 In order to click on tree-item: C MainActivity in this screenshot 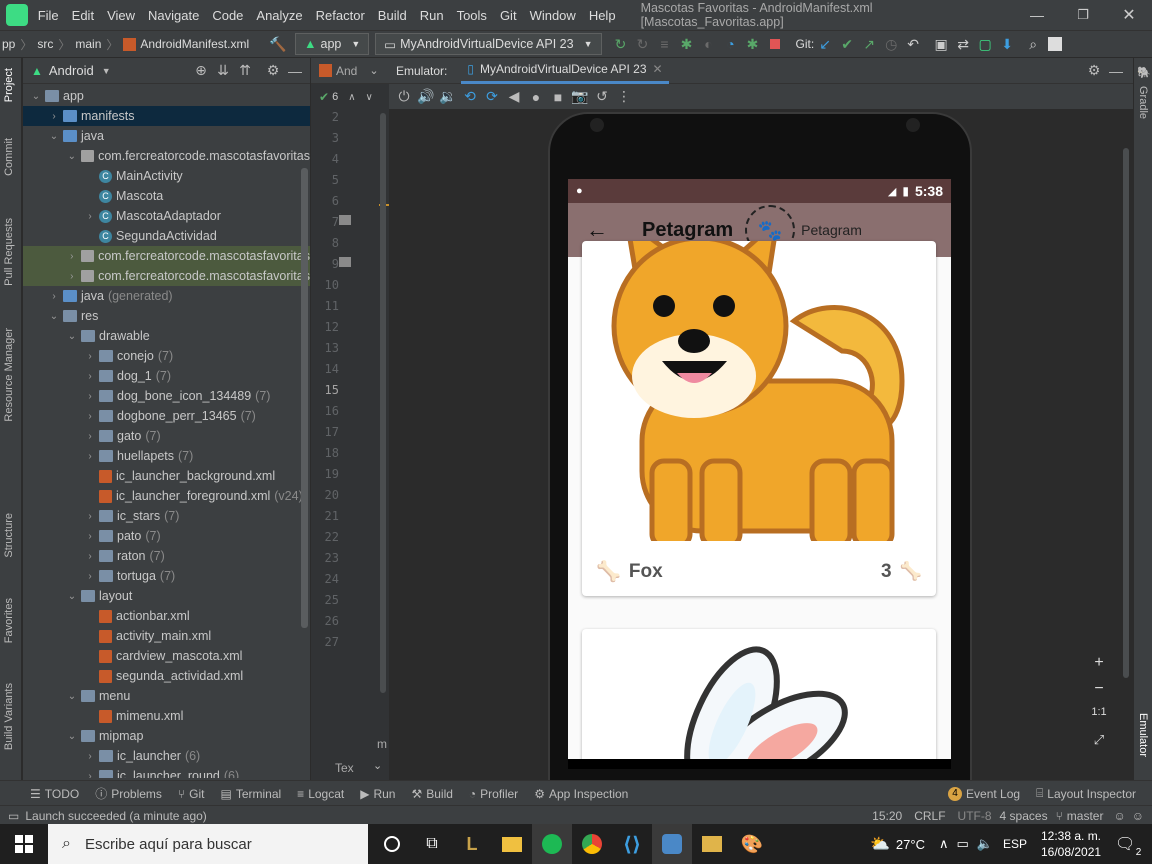, I will do `click(166, 176)`.